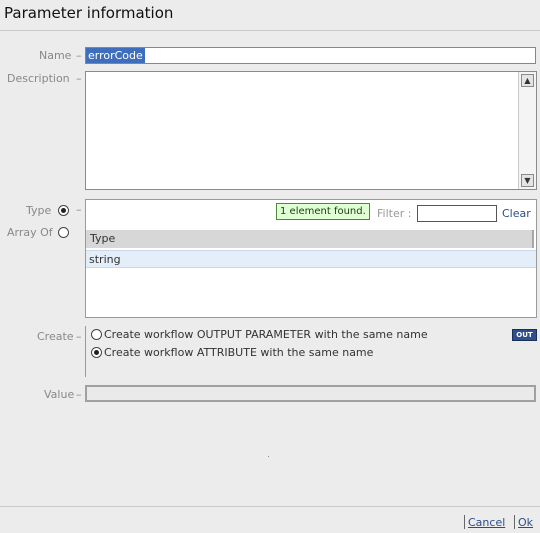  I want to click on scroll-down-icon: ▼, so click(527, 180).